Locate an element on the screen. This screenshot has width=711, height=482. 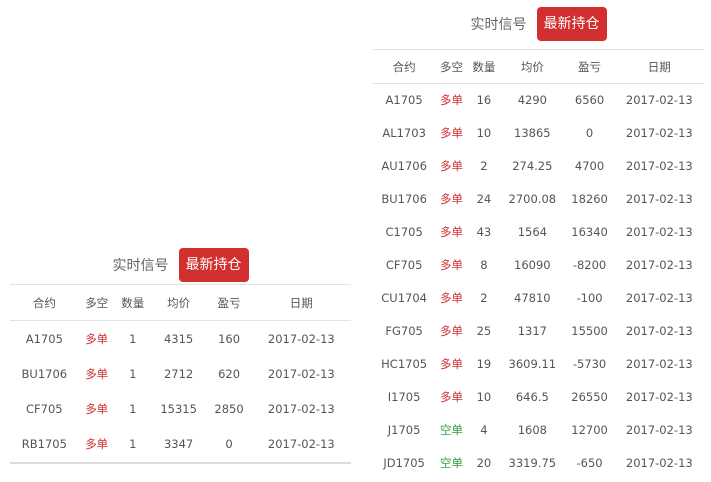
contract-cell: RB1705 is located at coordinates (44, 444).